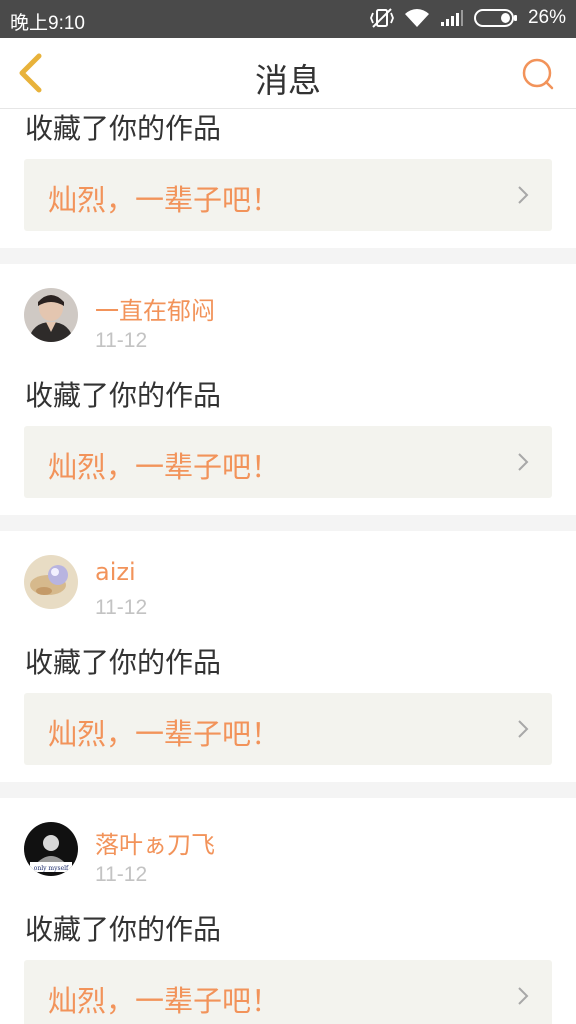  Describe the element at coordinates (288, 80) in the screenshot. I see `page-title: 消息` at that location.